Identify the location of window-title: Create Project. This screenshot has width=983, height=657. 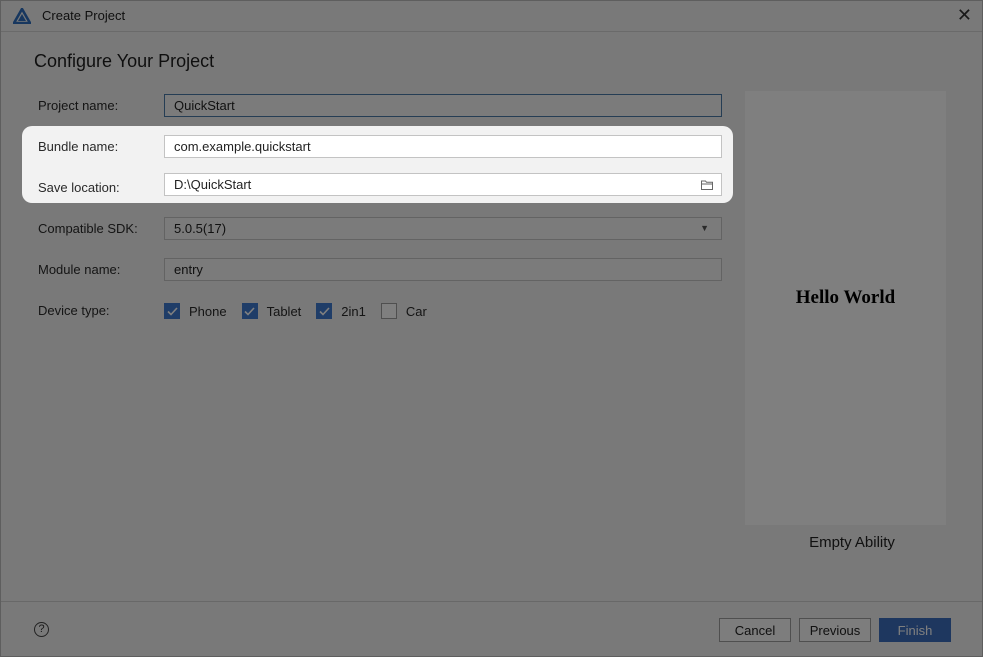
(84, 15).